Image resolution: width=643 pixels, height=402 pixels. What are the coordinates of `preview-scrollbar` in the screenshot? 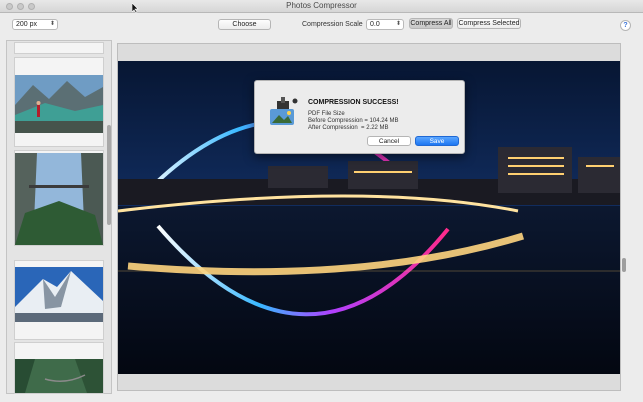 It's located at (624, 265).